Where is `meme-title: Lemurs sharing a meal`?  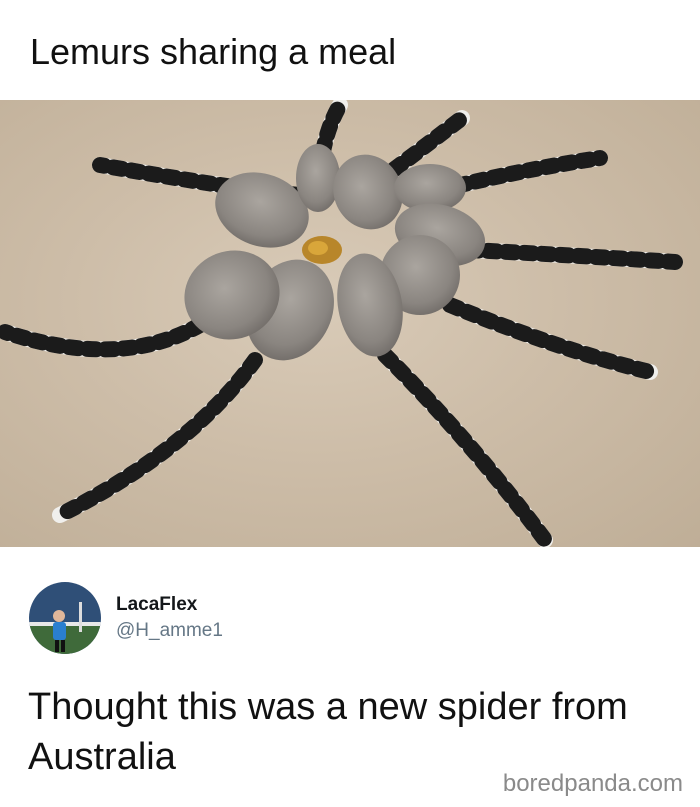
meme-title: Lemurs sharing a meal is located at coordinates (213, 51).